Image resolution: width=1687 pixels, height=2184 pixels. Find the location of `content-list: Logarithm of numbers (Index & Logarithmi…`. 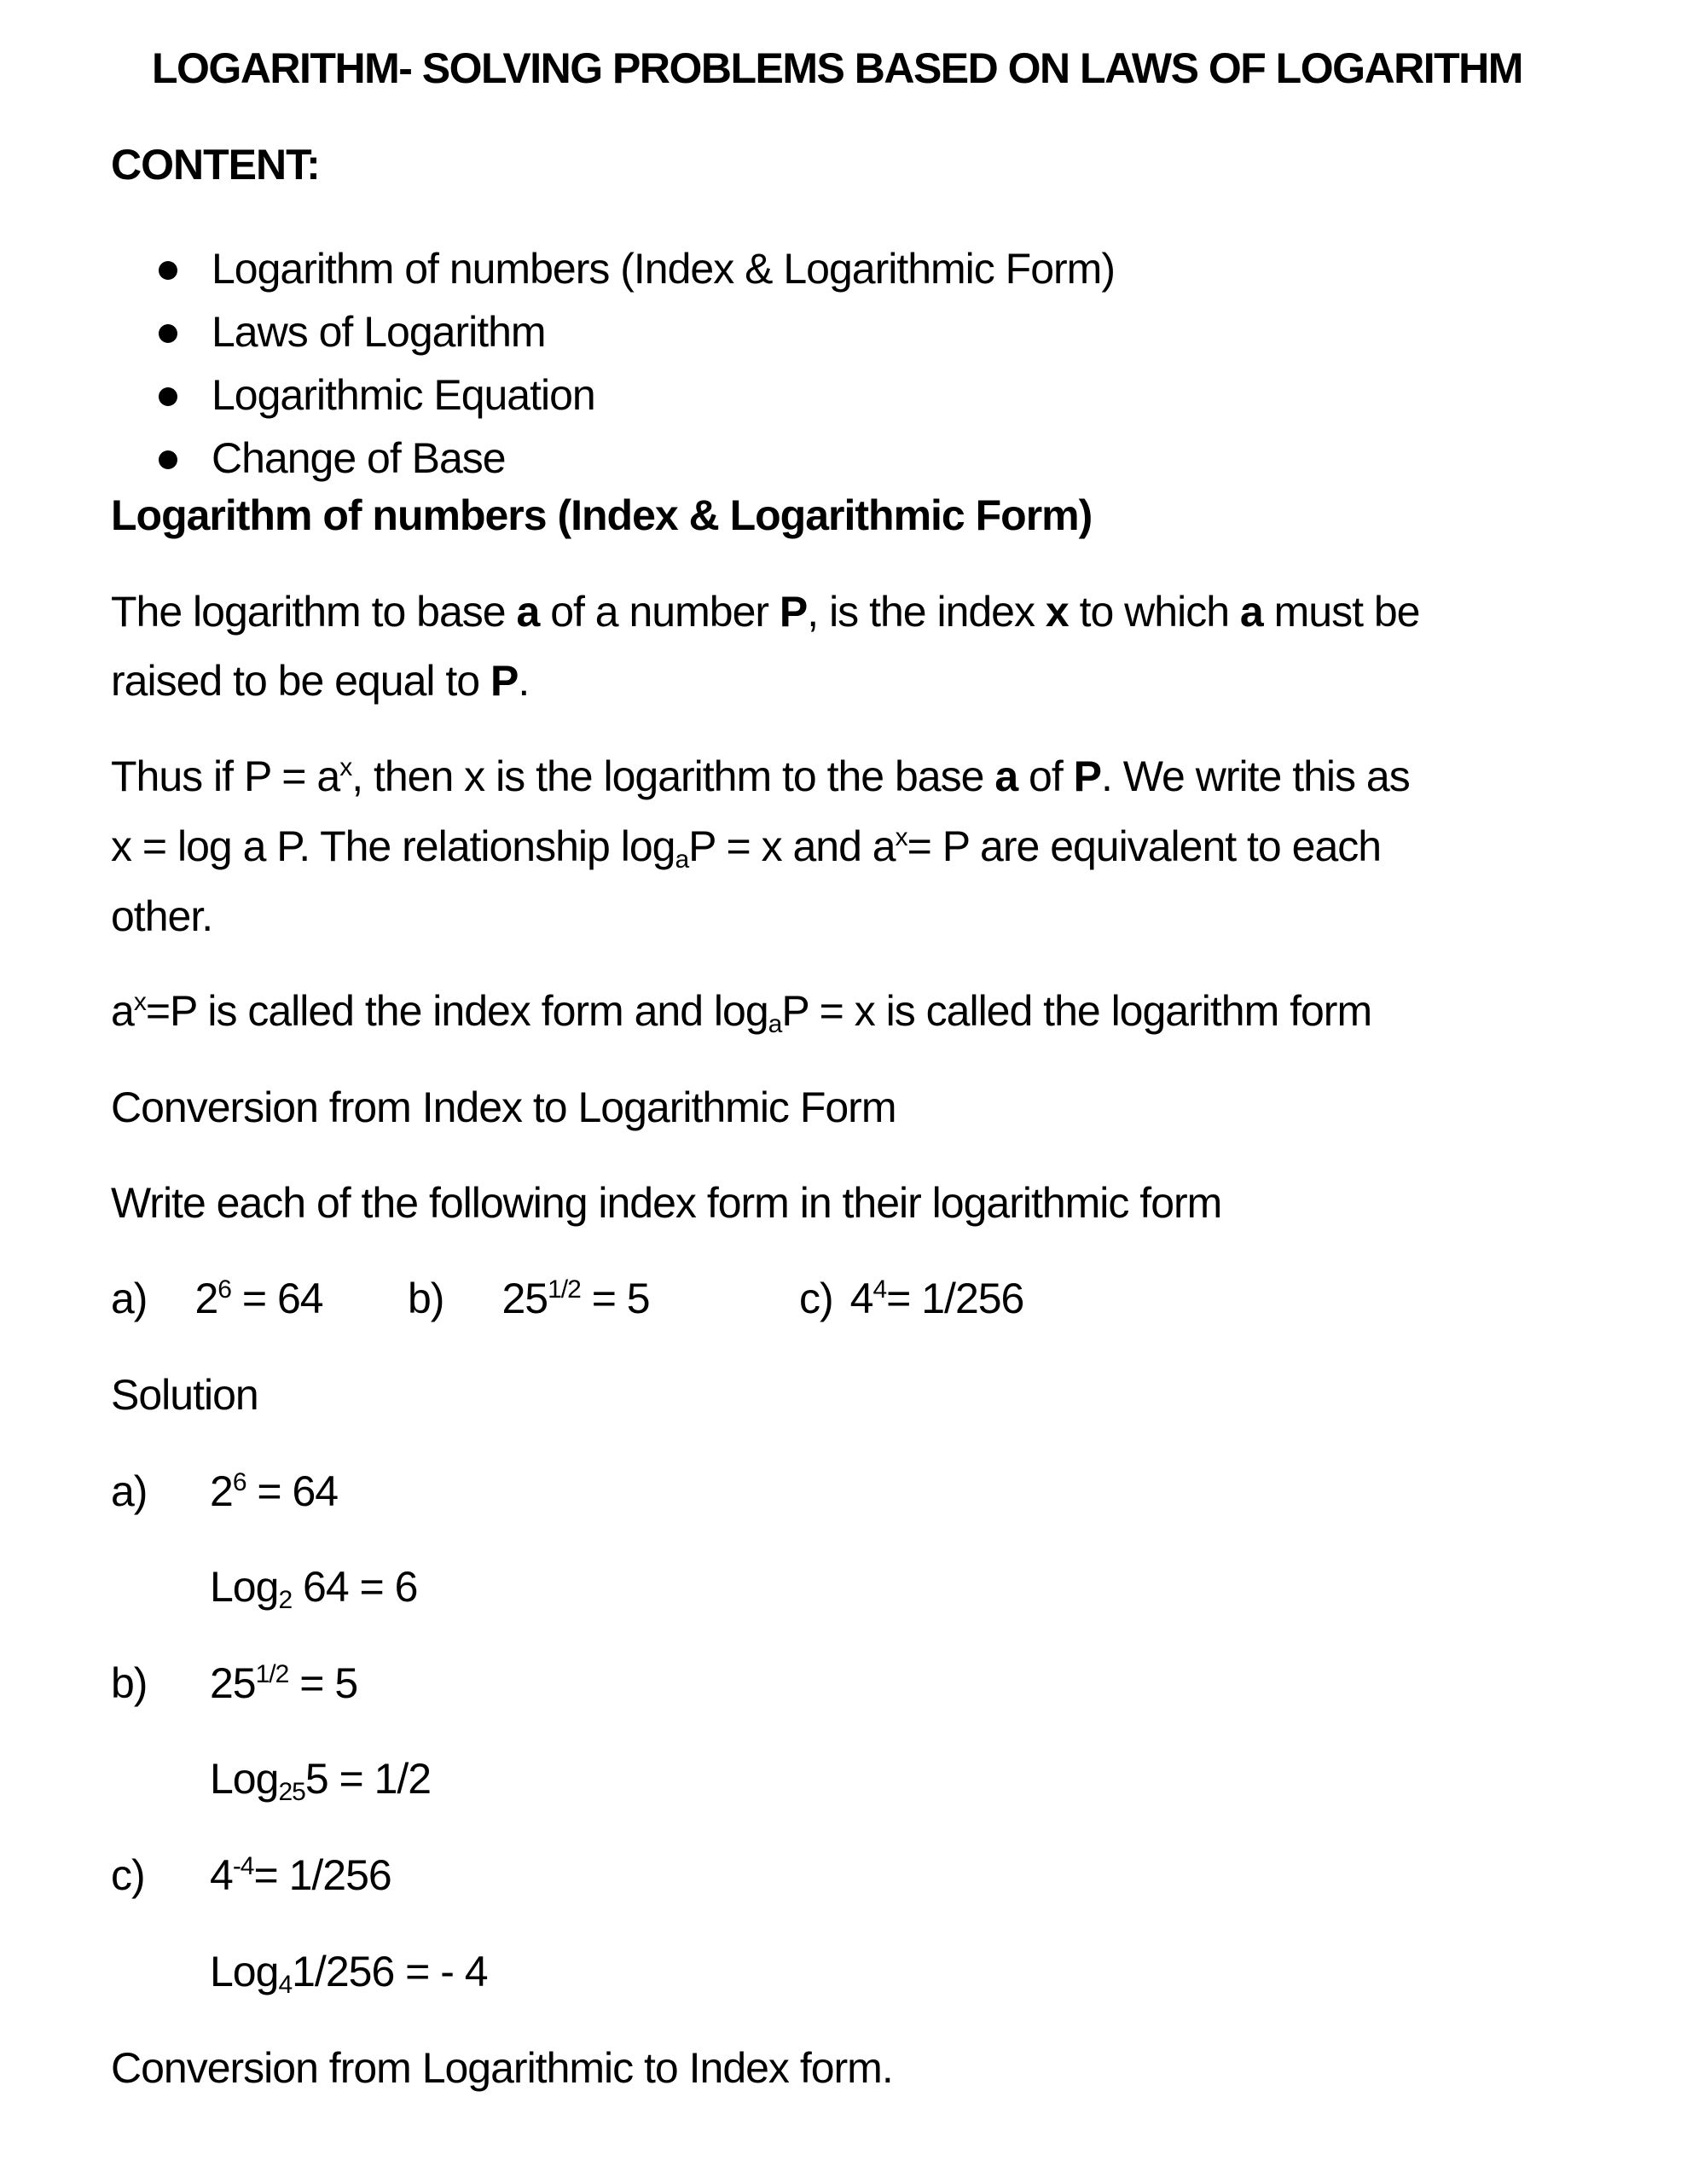

content-list: Logarithm of numbers (Index & Logarithmi… is located at coordinates (635, 363).